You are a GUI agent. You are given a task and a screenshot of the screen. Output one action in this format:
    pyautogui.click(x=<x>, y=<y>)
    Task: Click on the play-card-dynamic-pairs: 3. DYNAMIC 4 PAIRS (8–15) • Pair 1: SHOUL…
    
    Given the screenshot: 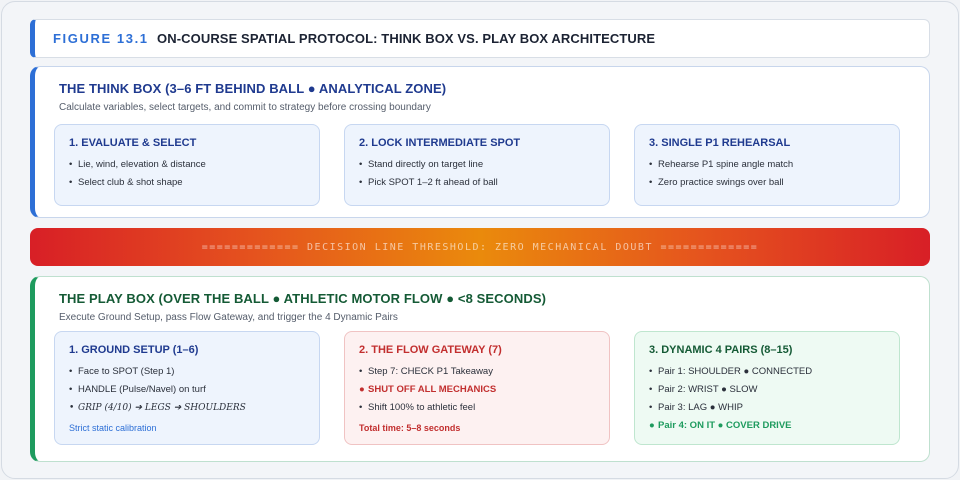 What is the action you would take?
    pyautogui.click(x=767, y=388)
    